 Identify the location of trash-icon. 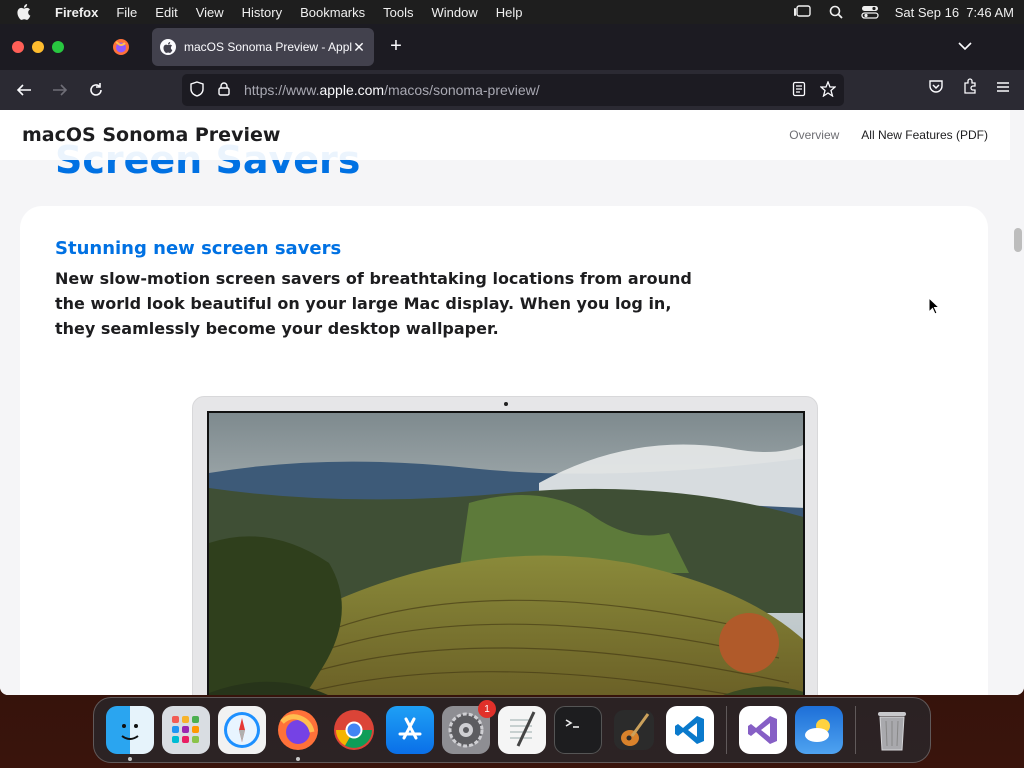
(892, 730).